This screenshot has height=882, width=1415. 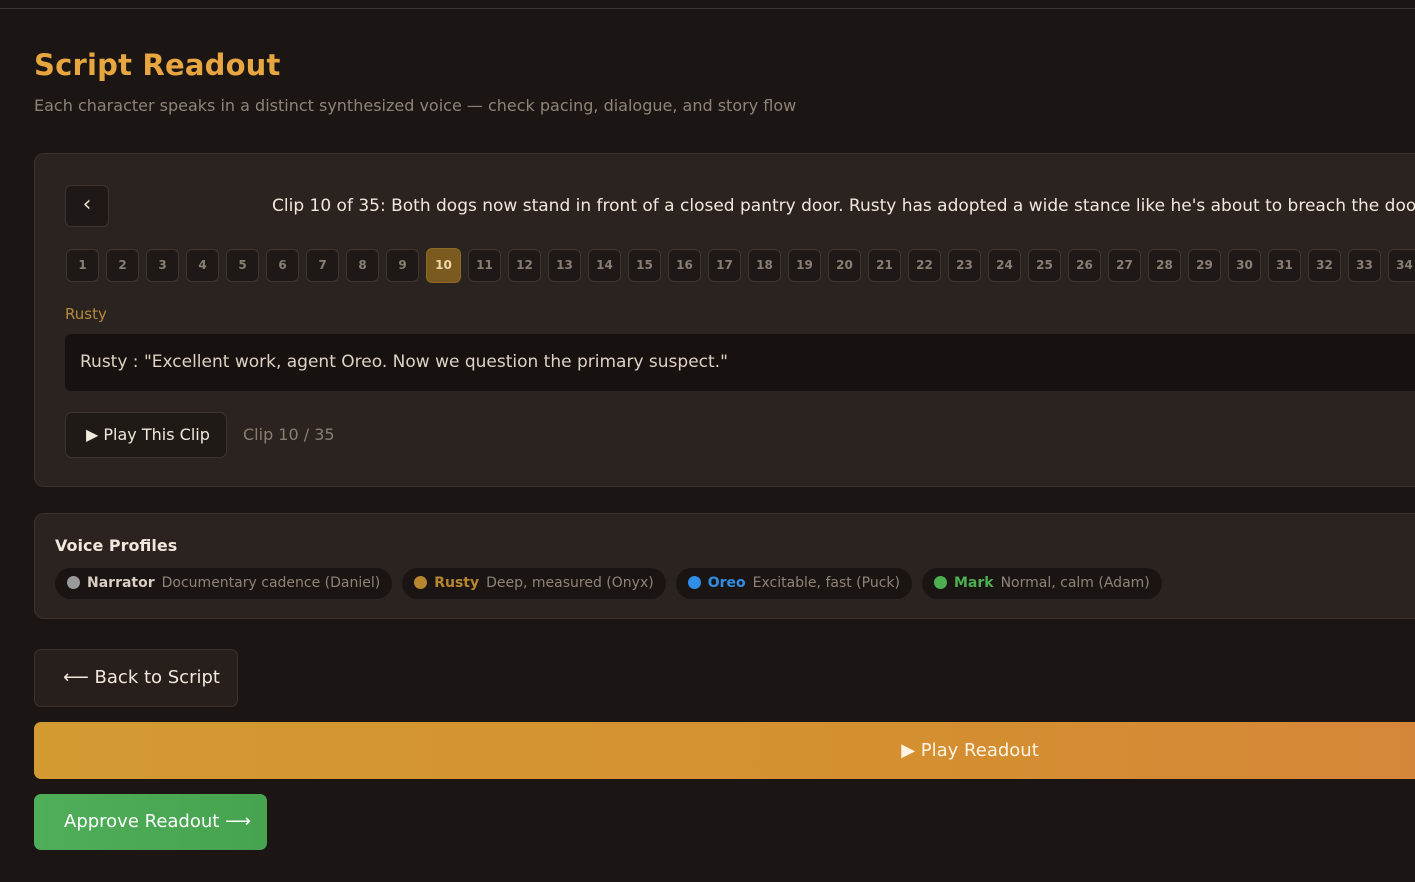 I want to click on clip-number-button: 20, so click(x=844, y=265).